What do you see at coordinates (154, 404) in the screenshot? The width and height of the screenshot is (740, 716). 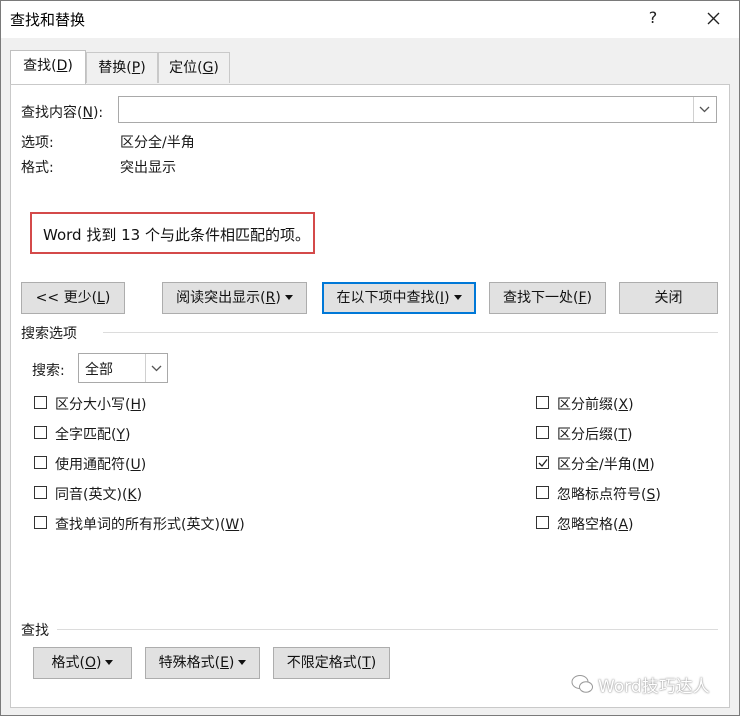 I see `checkbox-match-case: 区分大小写(H)` at bounding box center [154, 404].